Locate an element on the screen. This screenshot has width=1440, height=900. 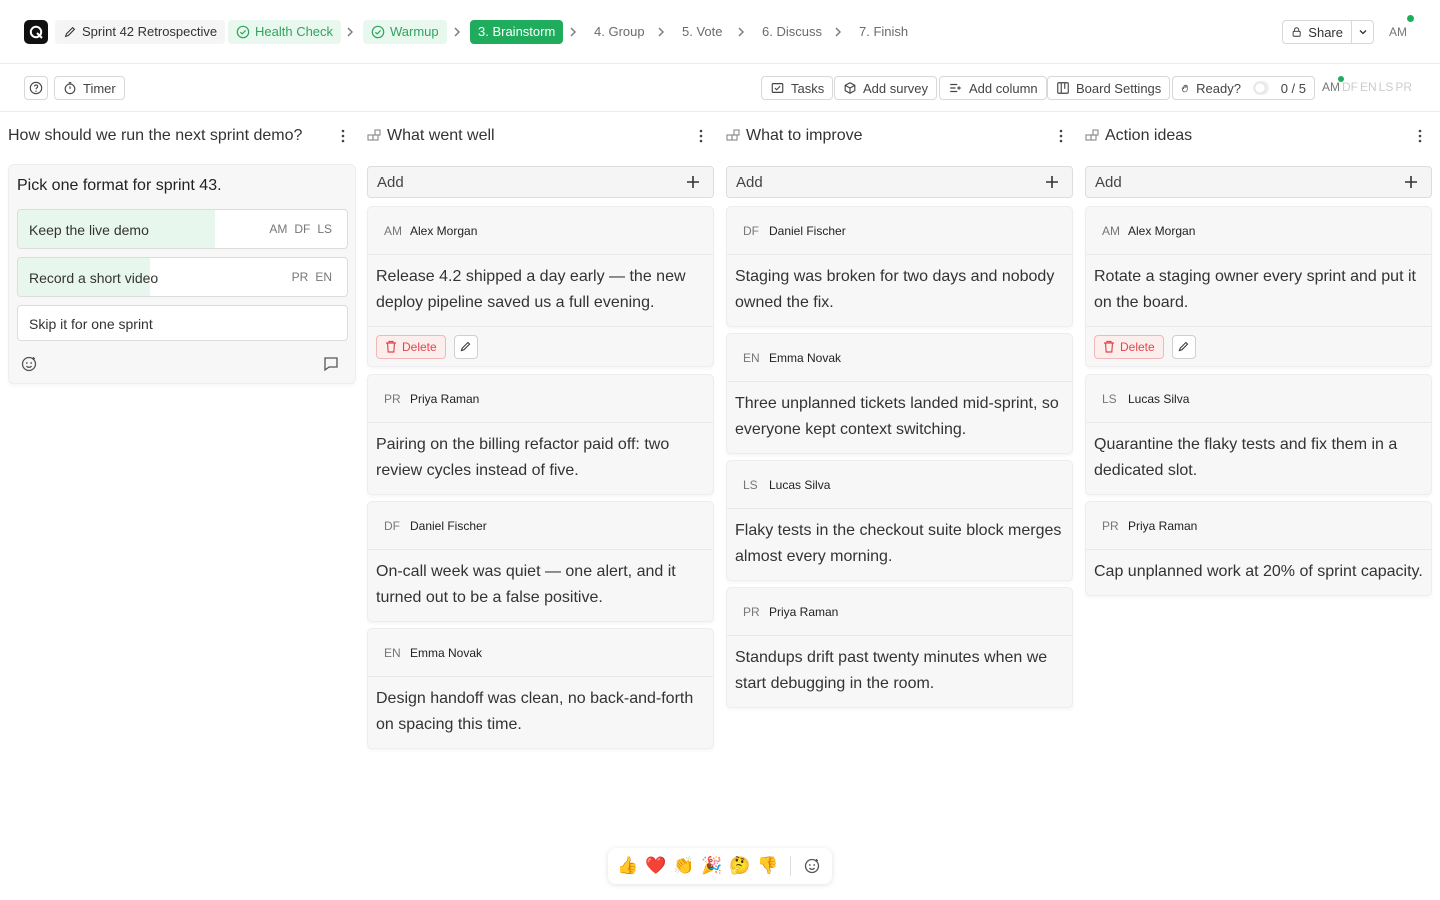
trash-icon is located at coordinates (391, 346).